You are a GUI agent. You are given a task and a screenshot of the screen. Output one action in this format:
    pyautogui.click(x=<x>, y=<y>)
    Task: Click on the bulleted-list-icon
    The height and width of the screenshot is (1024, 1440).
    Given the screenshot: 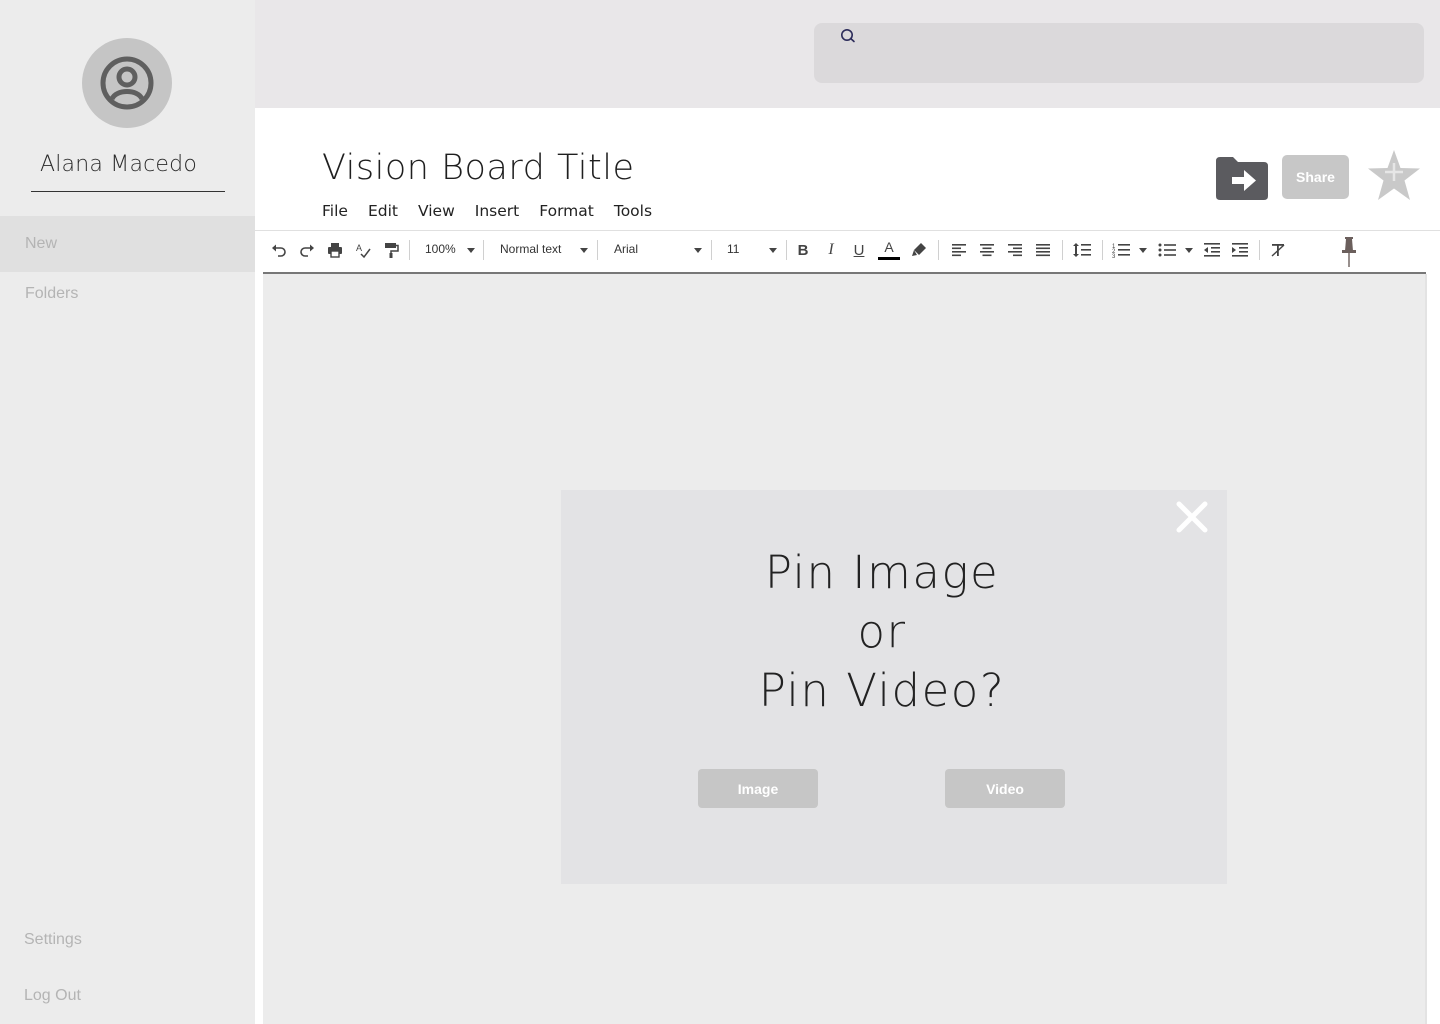 What is the action you would take?
    pyautogui.click(x=1167, y=250)
    